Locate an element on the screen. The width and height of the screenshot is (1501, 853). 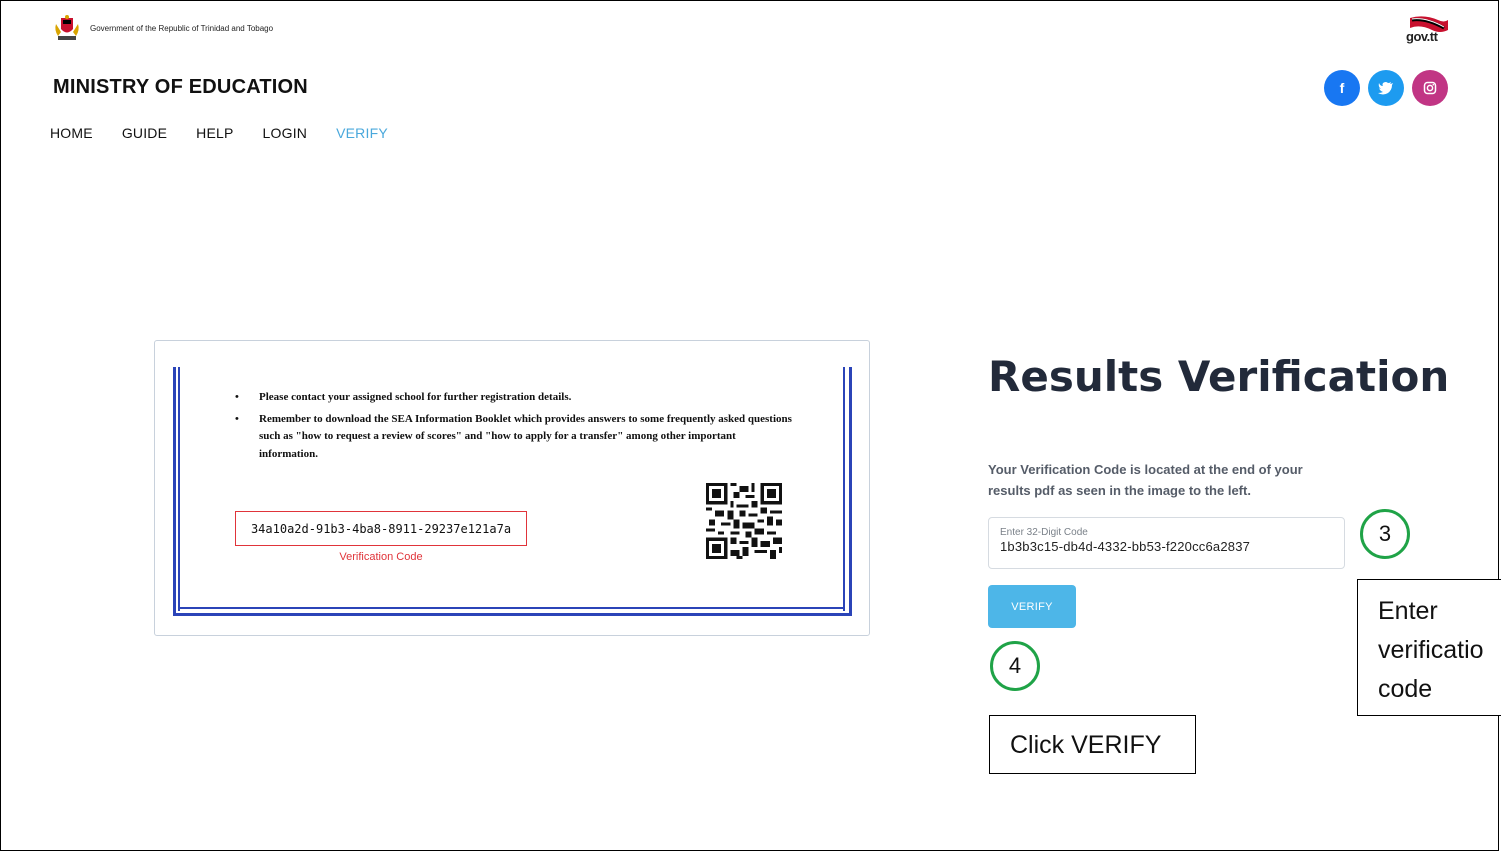
govtt-logo-text: gov.tt is located at coordinates (1422, 36).